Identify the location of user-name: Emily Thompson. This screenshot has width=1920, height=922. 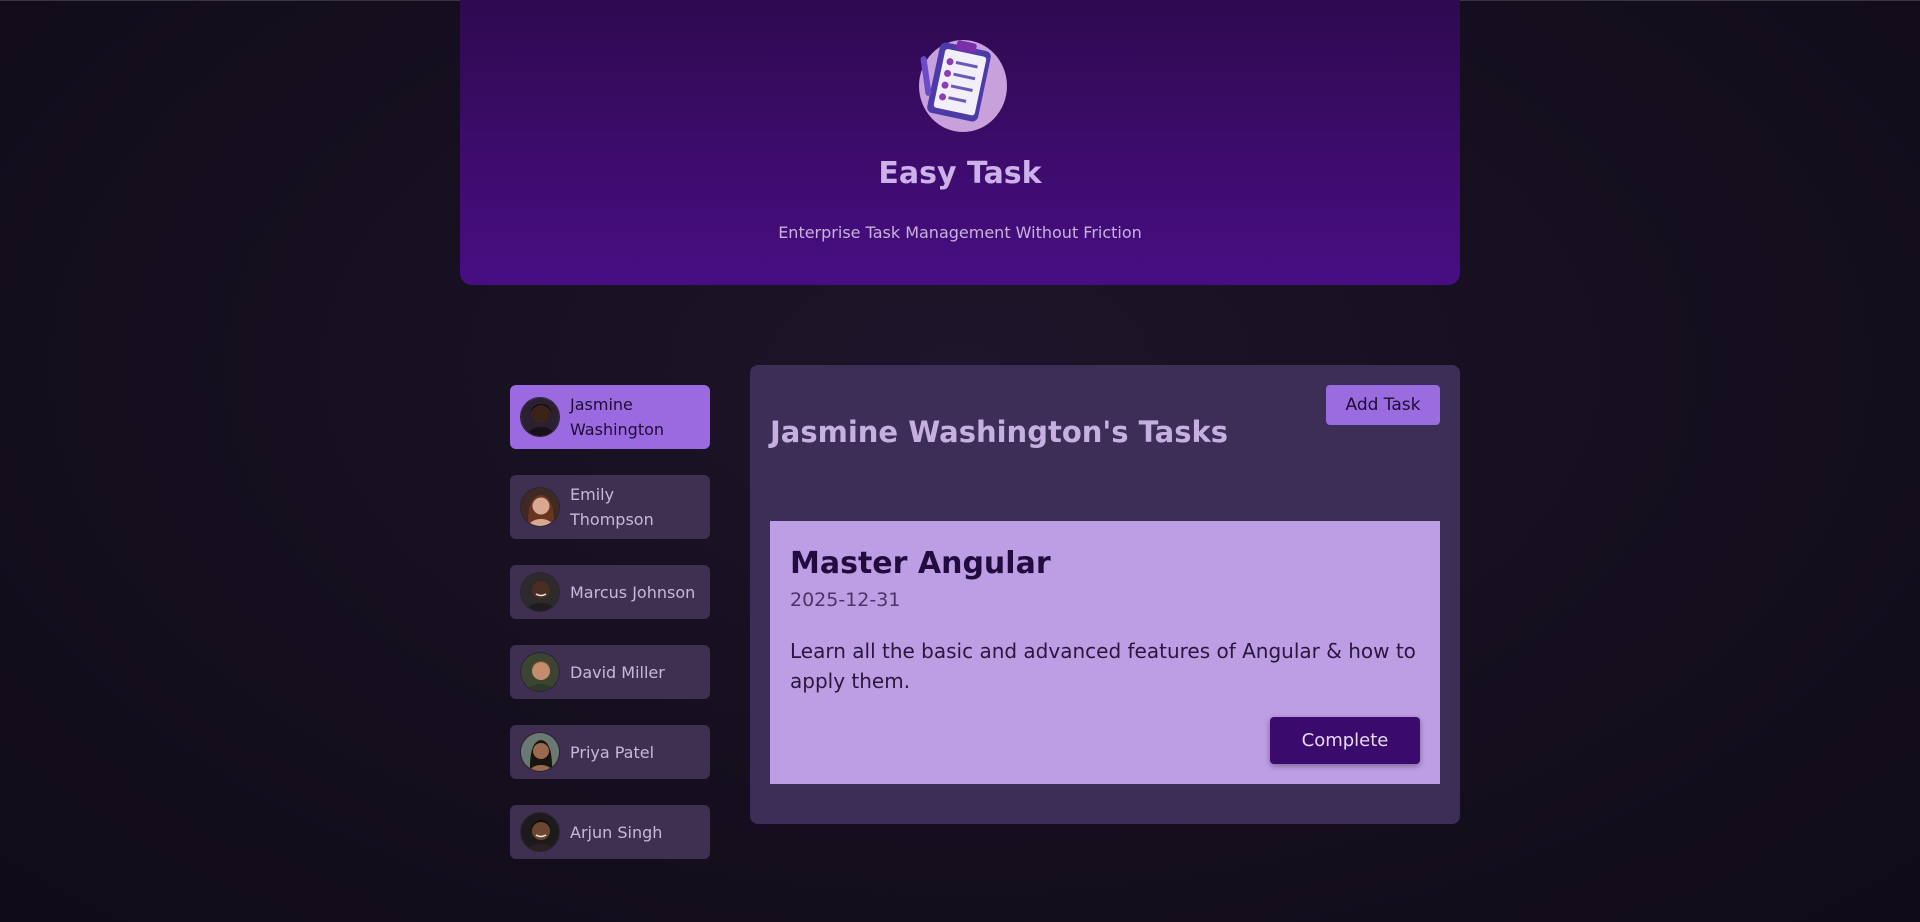
(612, 507).